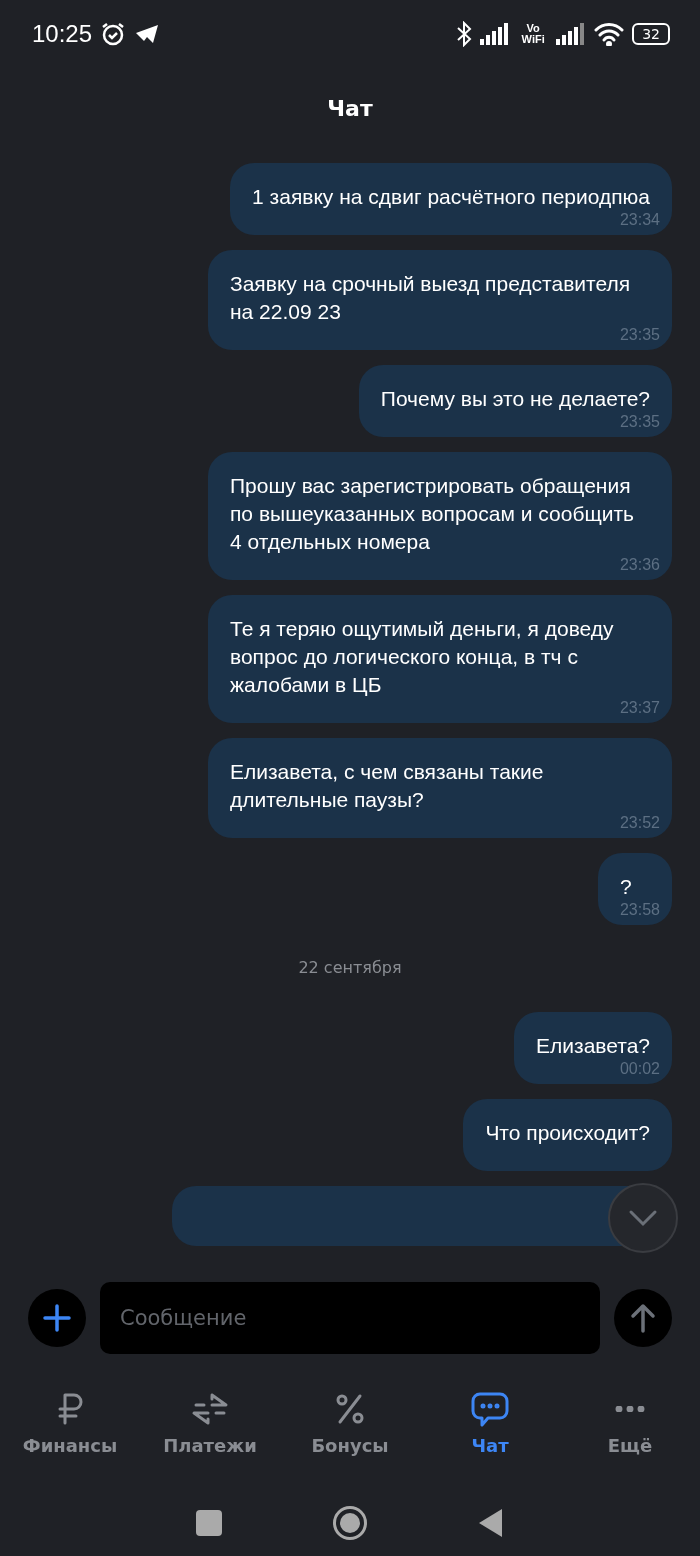 The image size is (700, 1556). What do you see at coordinates (643, 1318) in the screenshot?
I see `arrow-up-icon` at bounding box center [643, 1318].